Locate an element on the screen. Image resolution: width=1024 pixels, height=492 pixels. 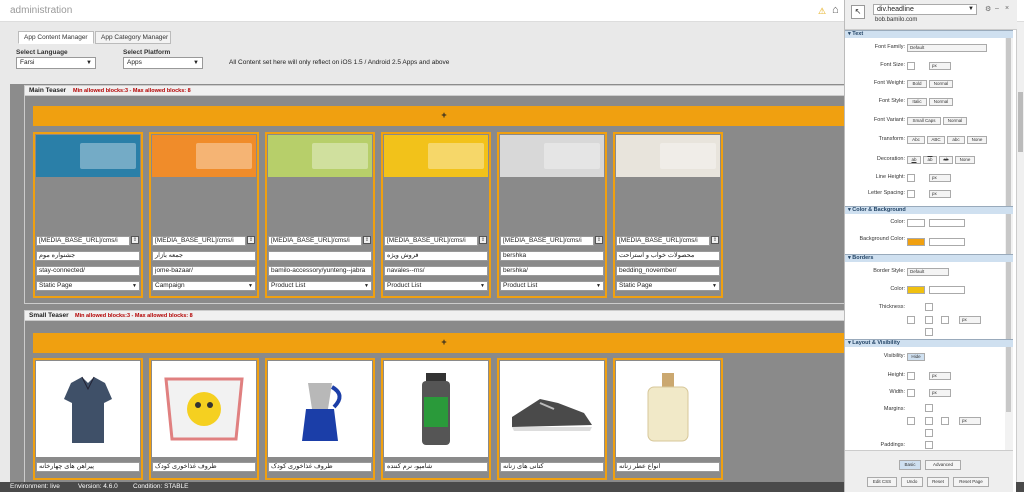
decoration-none-button: None is located at coordinates (965, 160).